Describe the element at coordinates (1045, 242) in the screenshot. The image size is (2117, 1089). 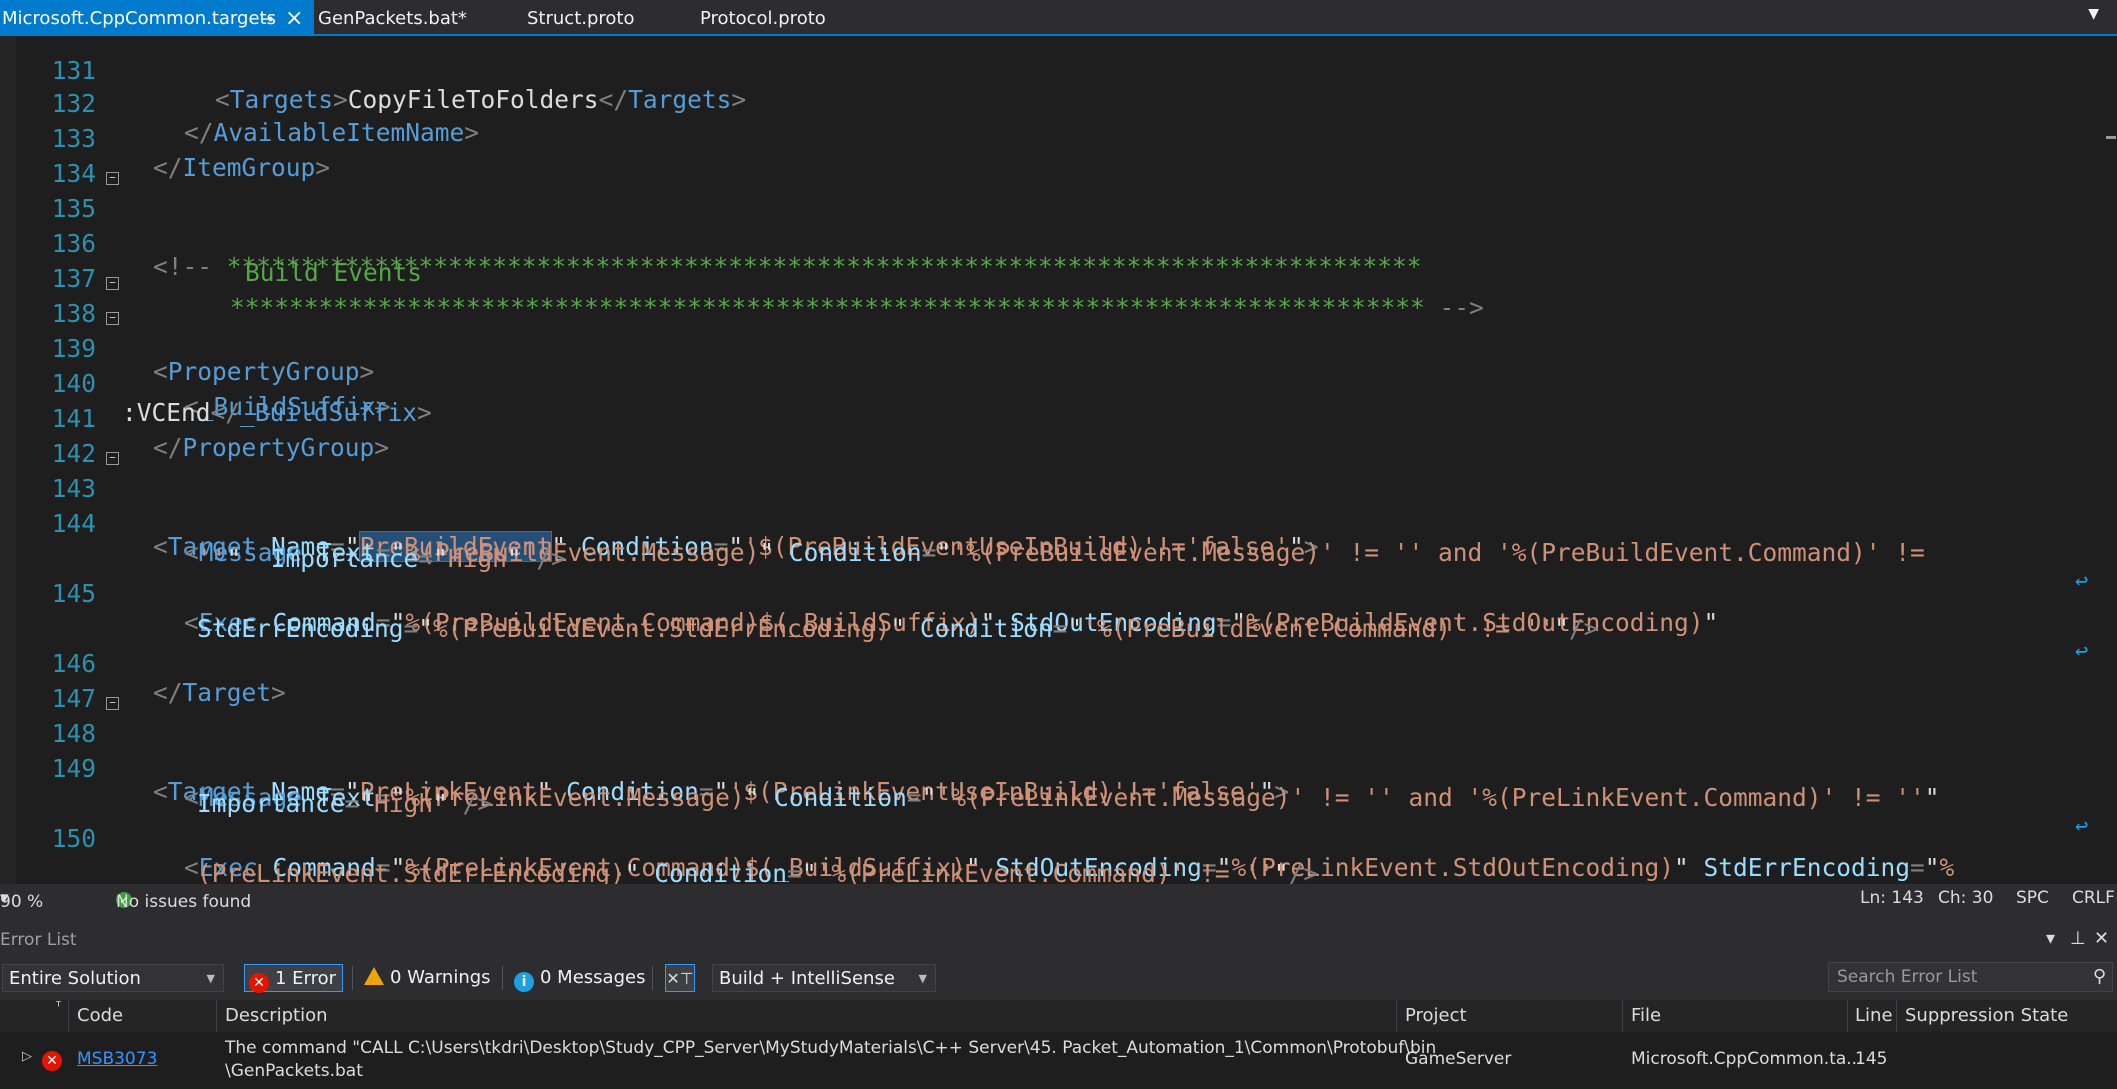
I see `code-line: 136 Build Events` at that location.